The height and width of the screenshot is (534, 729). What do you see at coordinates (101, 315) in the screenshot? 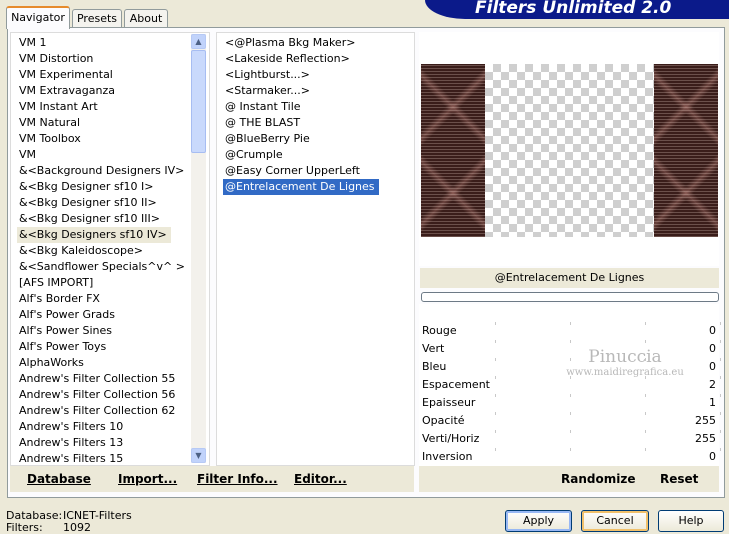
I see `category-list-item: Alf's Power Grads` at bounding box center [101, 315].